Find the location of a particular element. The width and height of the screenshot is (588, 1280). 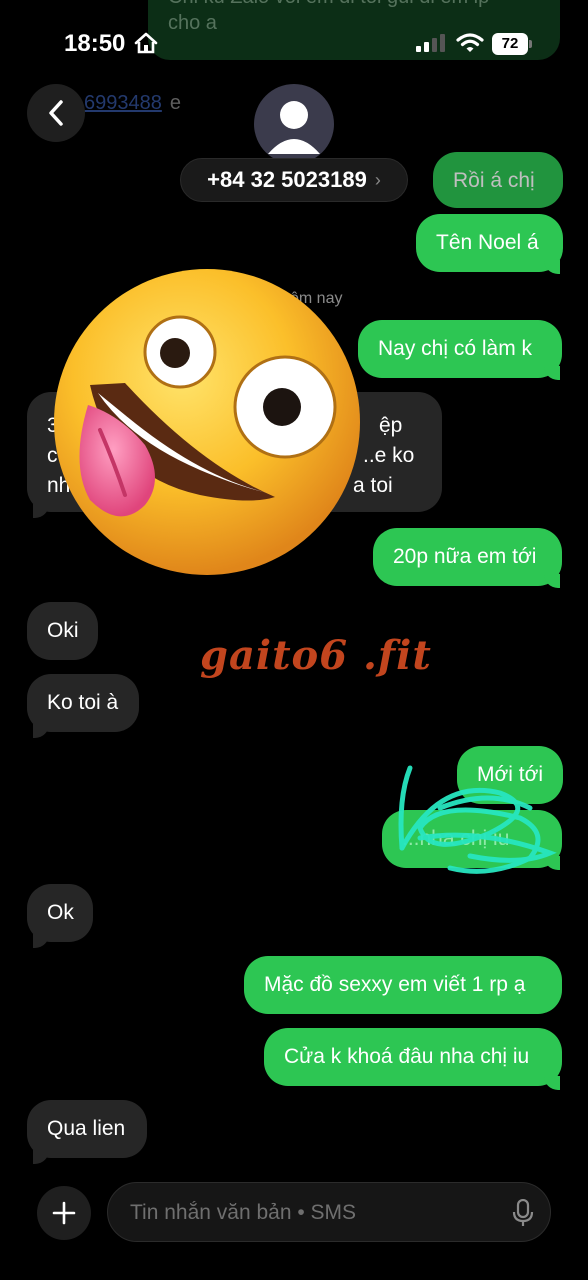

message-bubble-out: Cửa k khoá đâu nha chị iu is located at coordinates (413, 1057).